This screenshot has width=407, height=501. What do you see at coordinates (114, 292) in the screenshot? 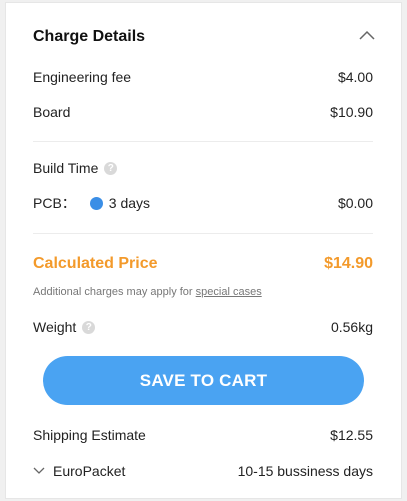
I see `note-text: Additional charges may apply for` at bounding box center [114, 292].